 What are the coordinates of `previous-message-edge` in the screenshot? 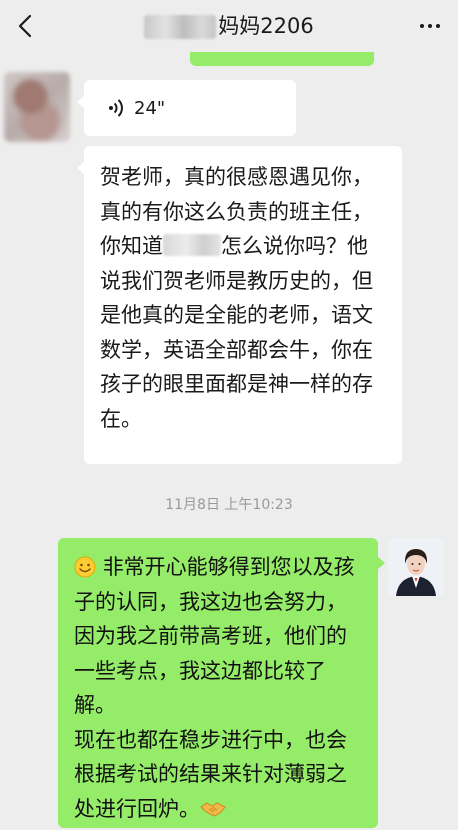 It's located at (282, 59).